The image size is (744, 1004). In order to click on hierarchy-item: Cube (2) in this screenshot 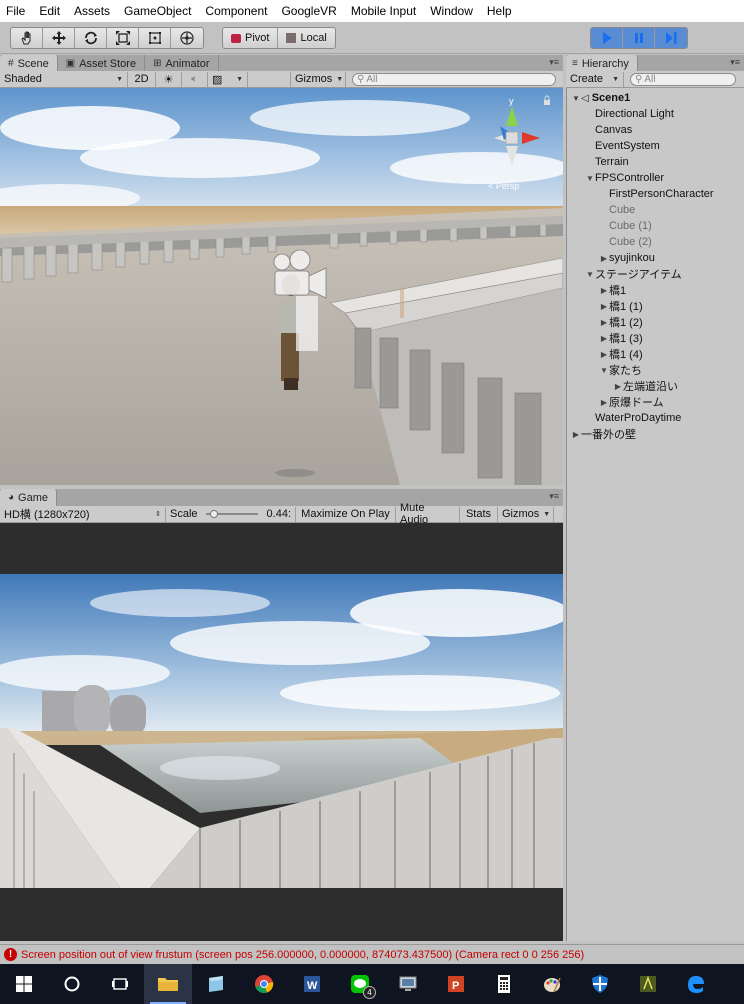, I will do `click(625, 242)`.